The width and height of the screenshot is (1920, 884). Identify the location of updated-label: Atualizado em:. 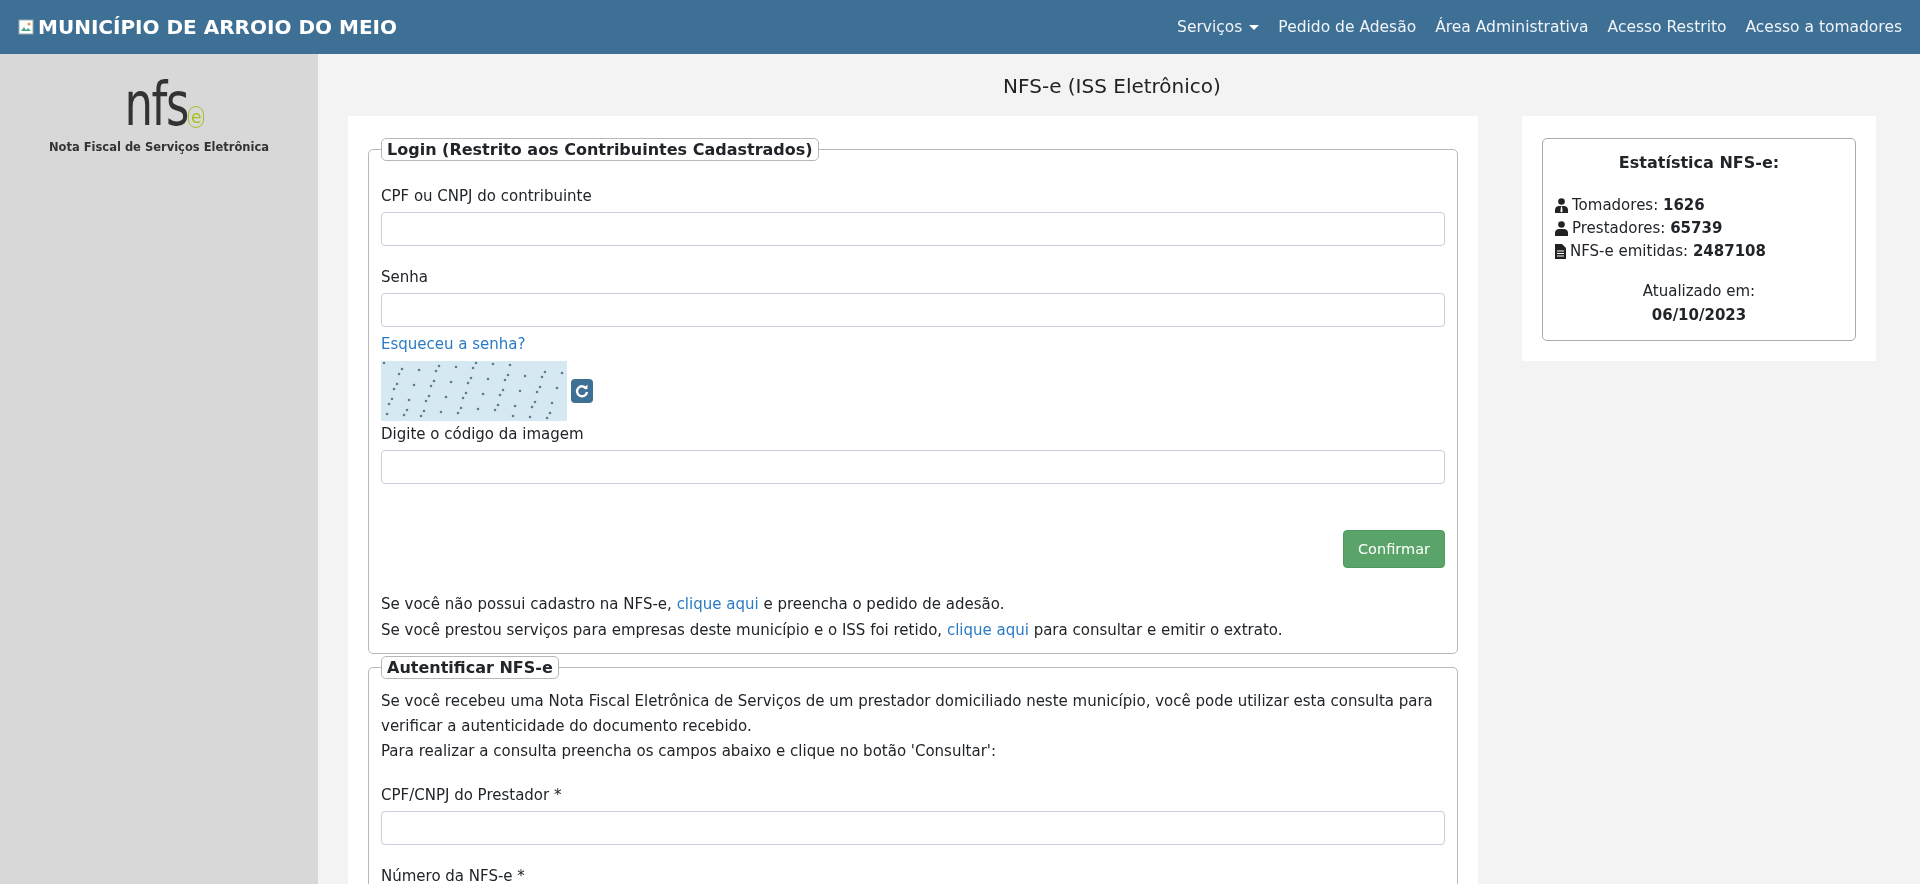
(1699, 291).